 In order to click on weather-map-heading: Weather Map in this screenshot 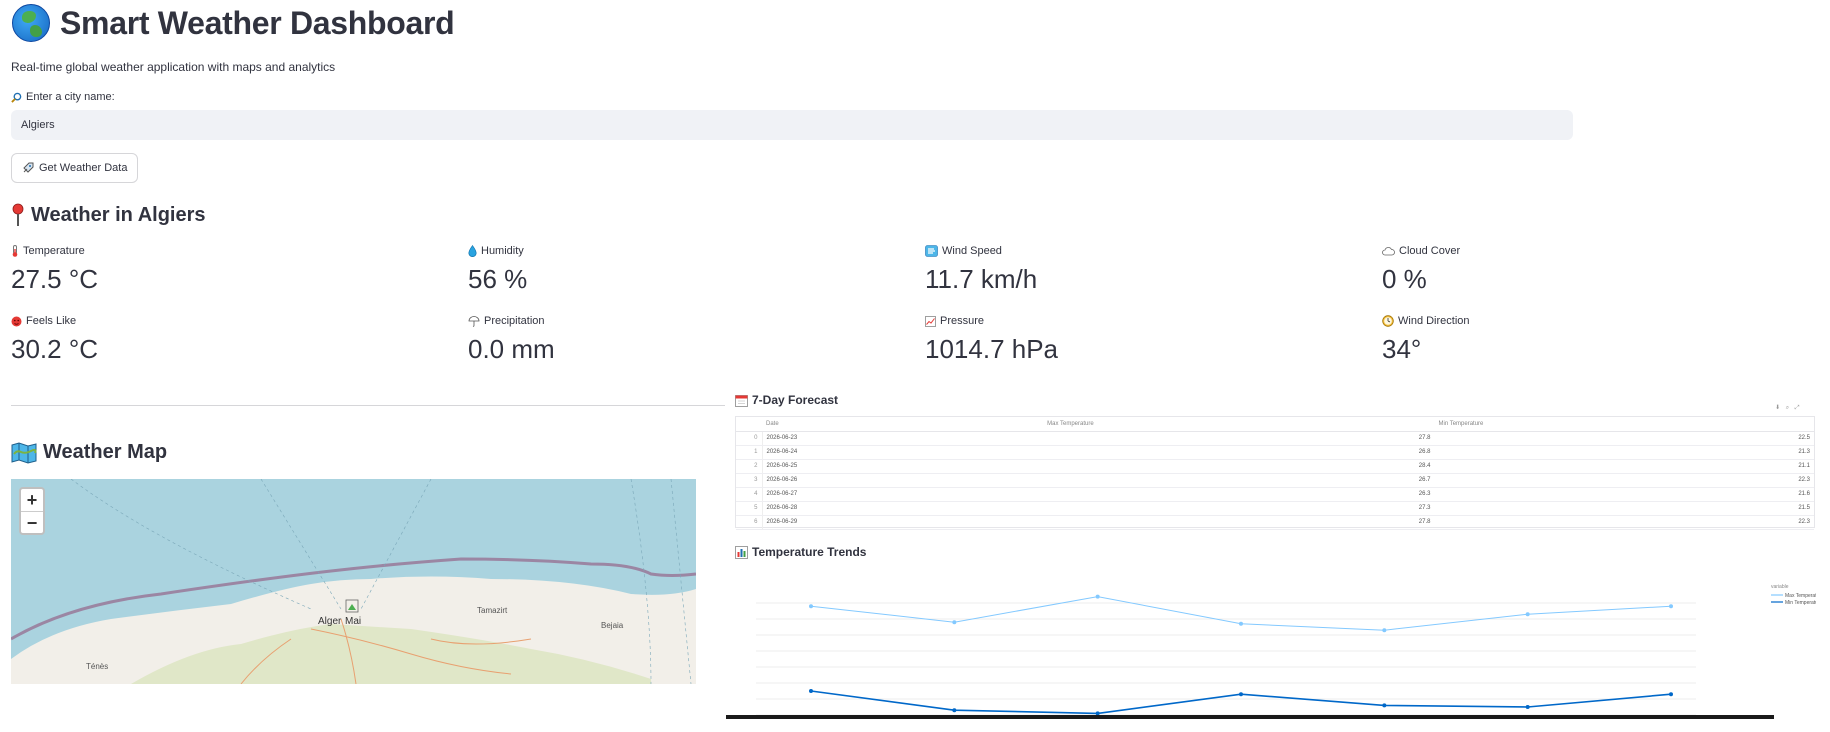, I will do `click(89, 452)`.